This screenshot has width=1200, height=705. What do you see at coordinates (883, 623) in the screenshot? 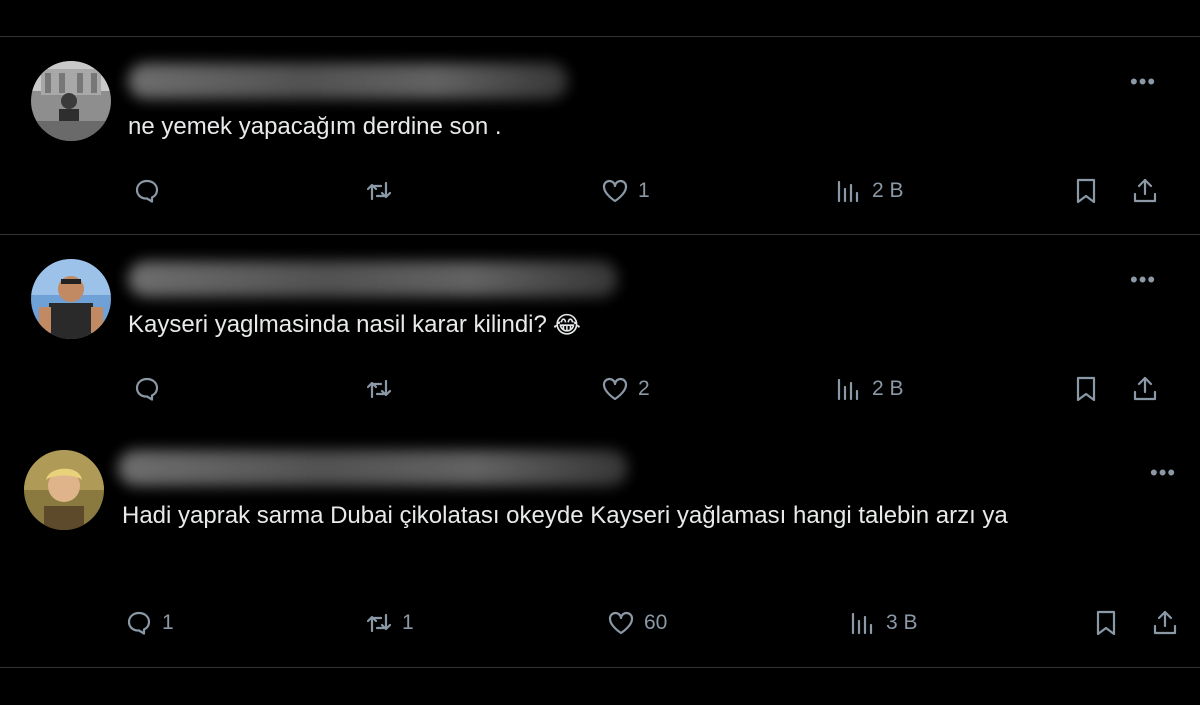
I see `views-button: 3 B` at bounding box center [883, 623].